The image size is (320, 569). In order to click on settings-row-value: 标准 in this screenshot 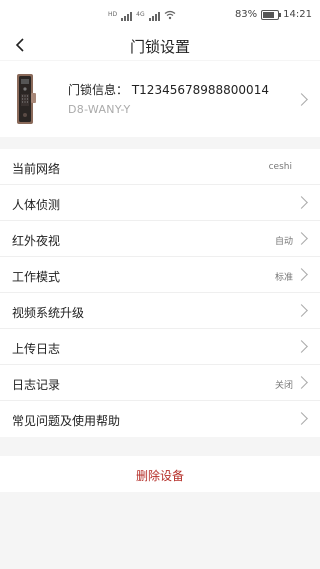, I will do `click(283, 278)`.